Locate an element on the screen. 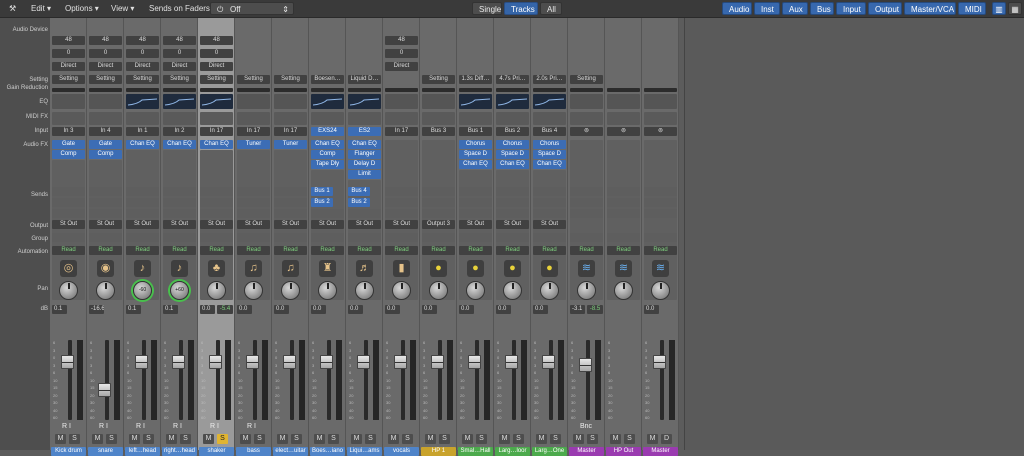 Image resolution: width=1024 pixels, height=456 pixels. pan-knob: +60 is located at coordinates (179, 290).